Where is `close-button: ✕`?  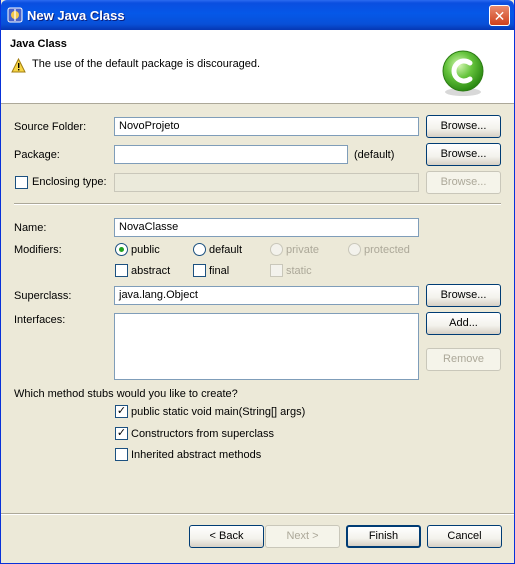 close-button: ✕ is located at coordinates (499, 15).